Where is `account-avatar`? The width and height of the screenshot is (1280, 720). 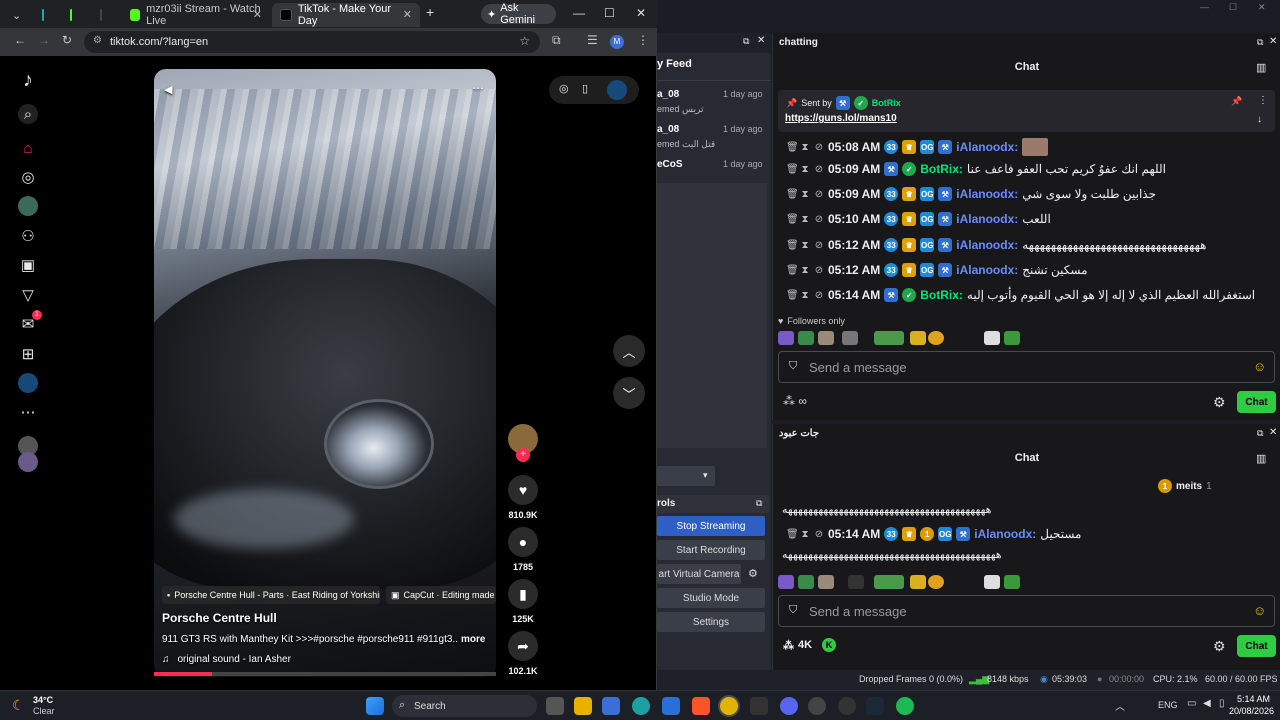
account-avatar is located at coordinates (28, 462).